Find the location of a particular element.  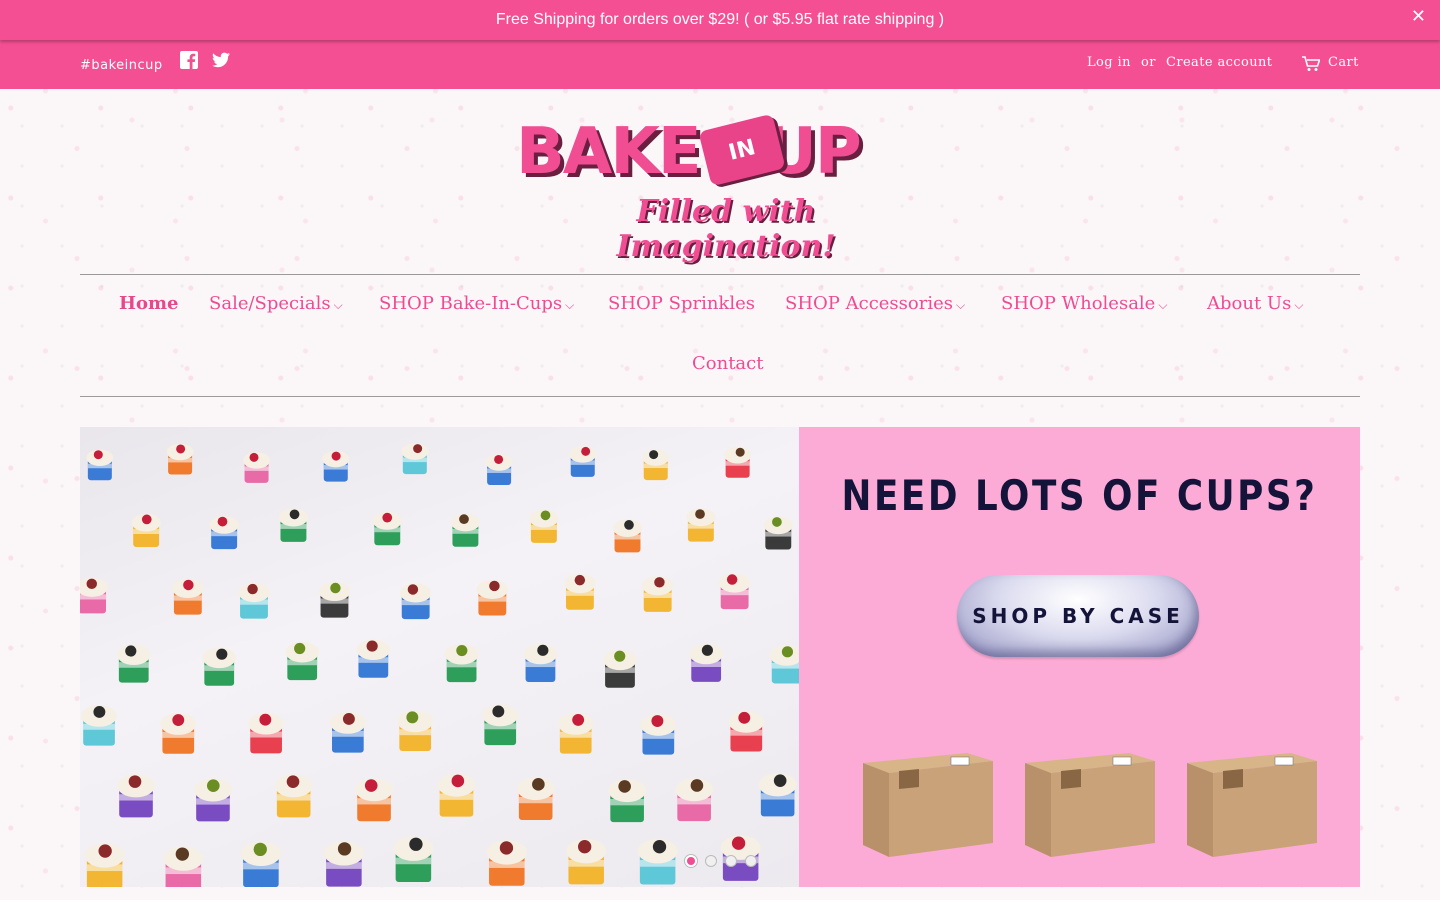

facebook-icon is located at coordinates (189, 60).